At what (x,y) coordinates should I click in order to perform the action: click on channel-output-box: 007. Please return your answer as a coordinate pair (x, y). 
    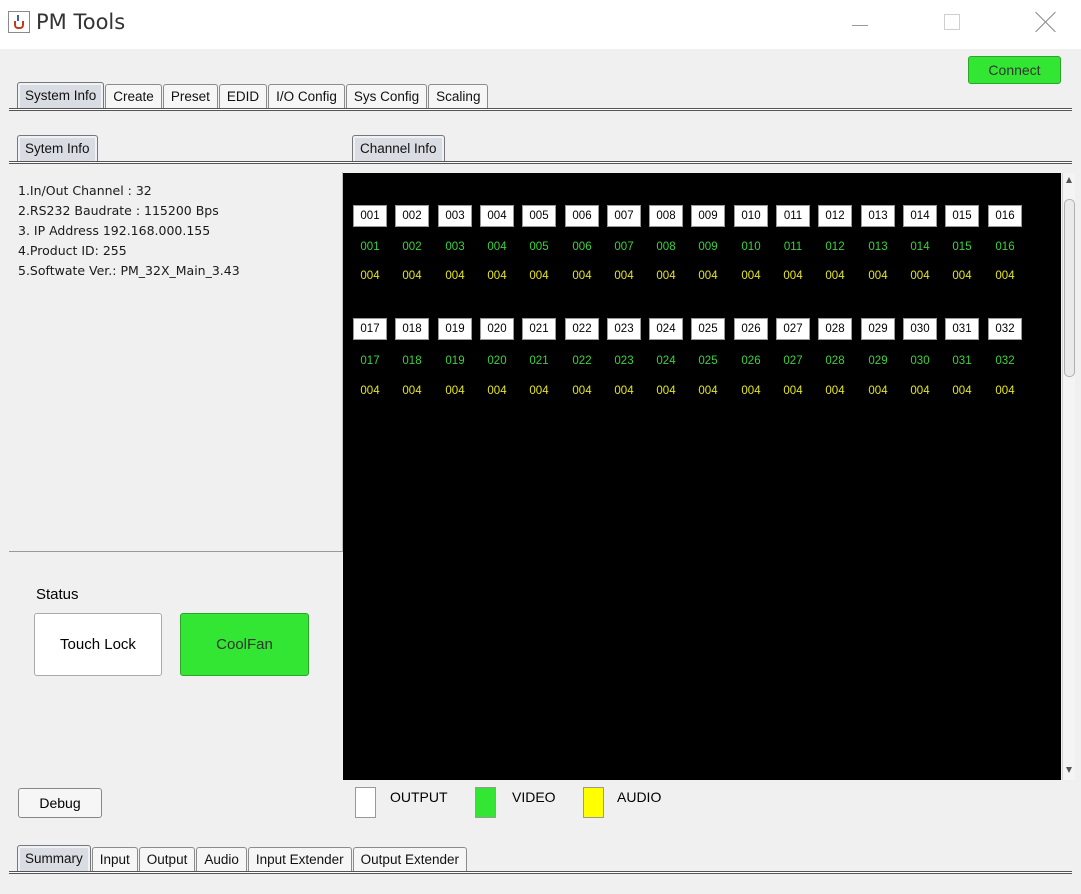
    Looking at the image, I should click on (624, 216).